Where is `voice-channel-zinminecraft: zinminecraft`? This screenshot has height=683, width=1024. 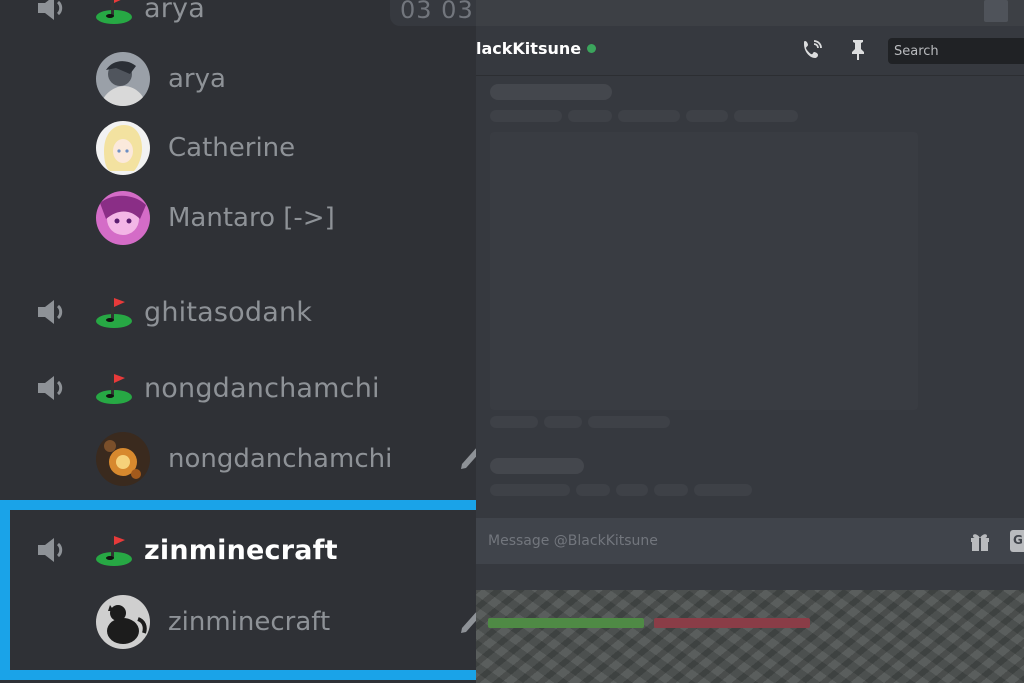
voice-channel-zinminecraft: zinminecraft is located at coordinates (186, 550).